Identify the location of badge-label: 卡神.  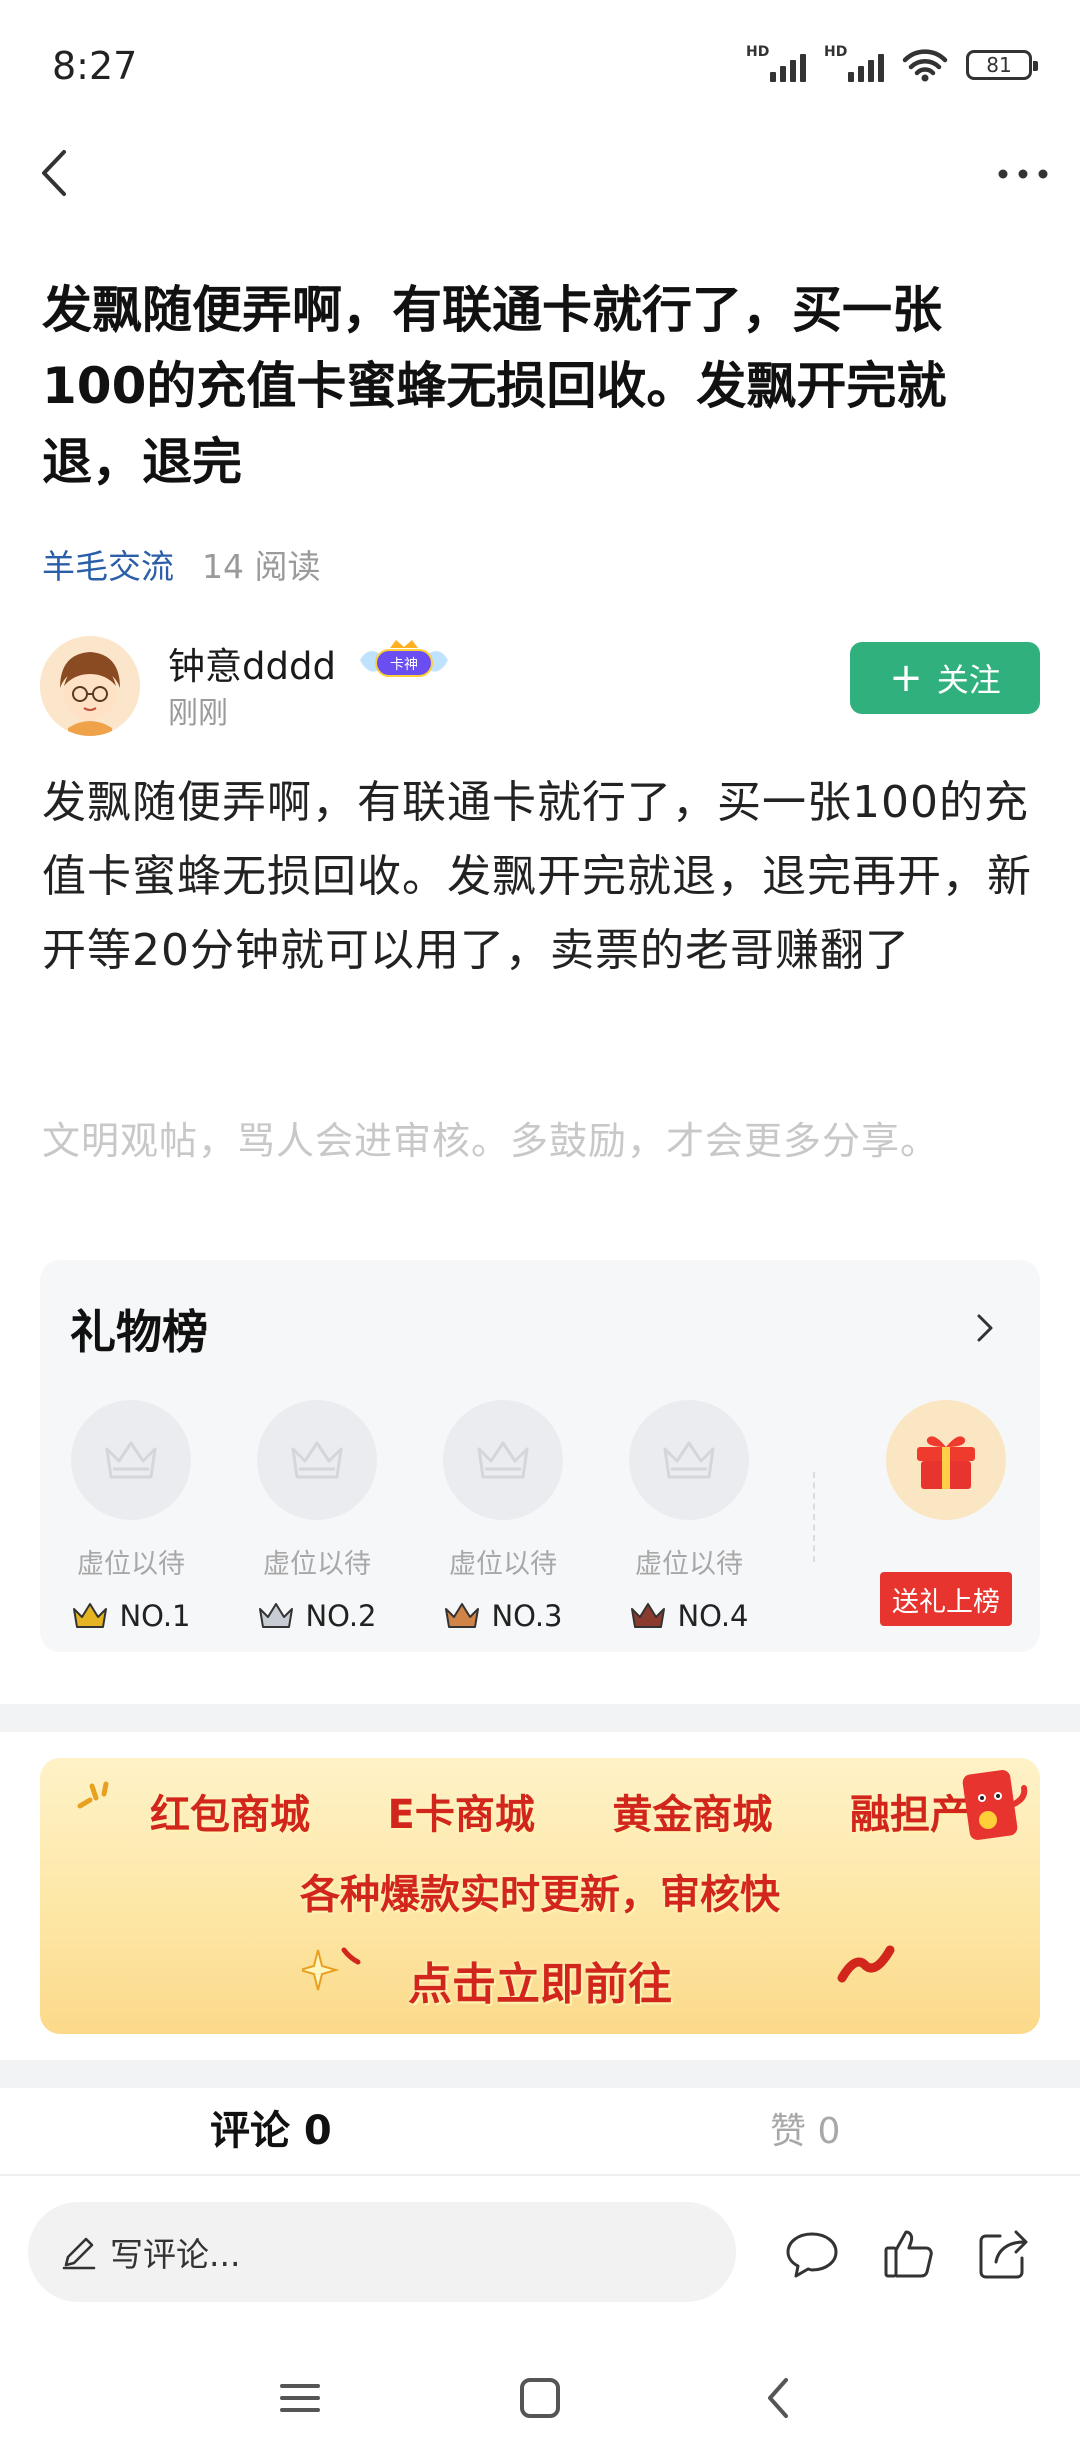
(404, 665).